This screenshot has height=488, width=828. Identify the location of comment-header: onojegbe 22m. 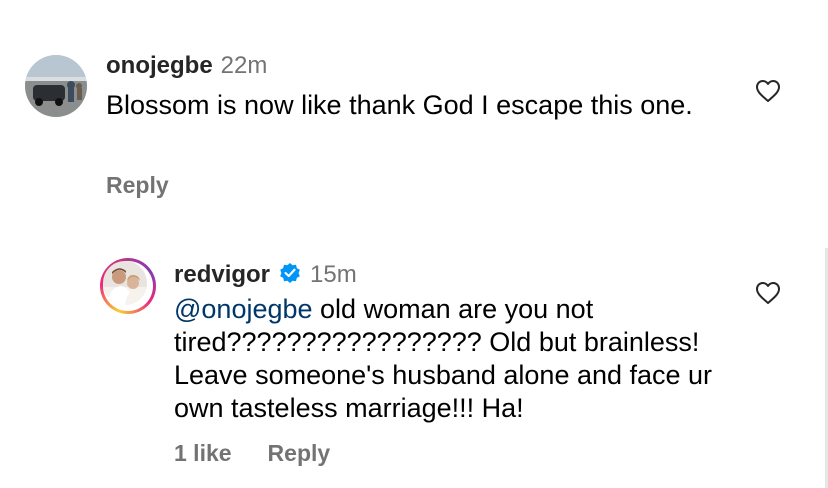
(186, 66).